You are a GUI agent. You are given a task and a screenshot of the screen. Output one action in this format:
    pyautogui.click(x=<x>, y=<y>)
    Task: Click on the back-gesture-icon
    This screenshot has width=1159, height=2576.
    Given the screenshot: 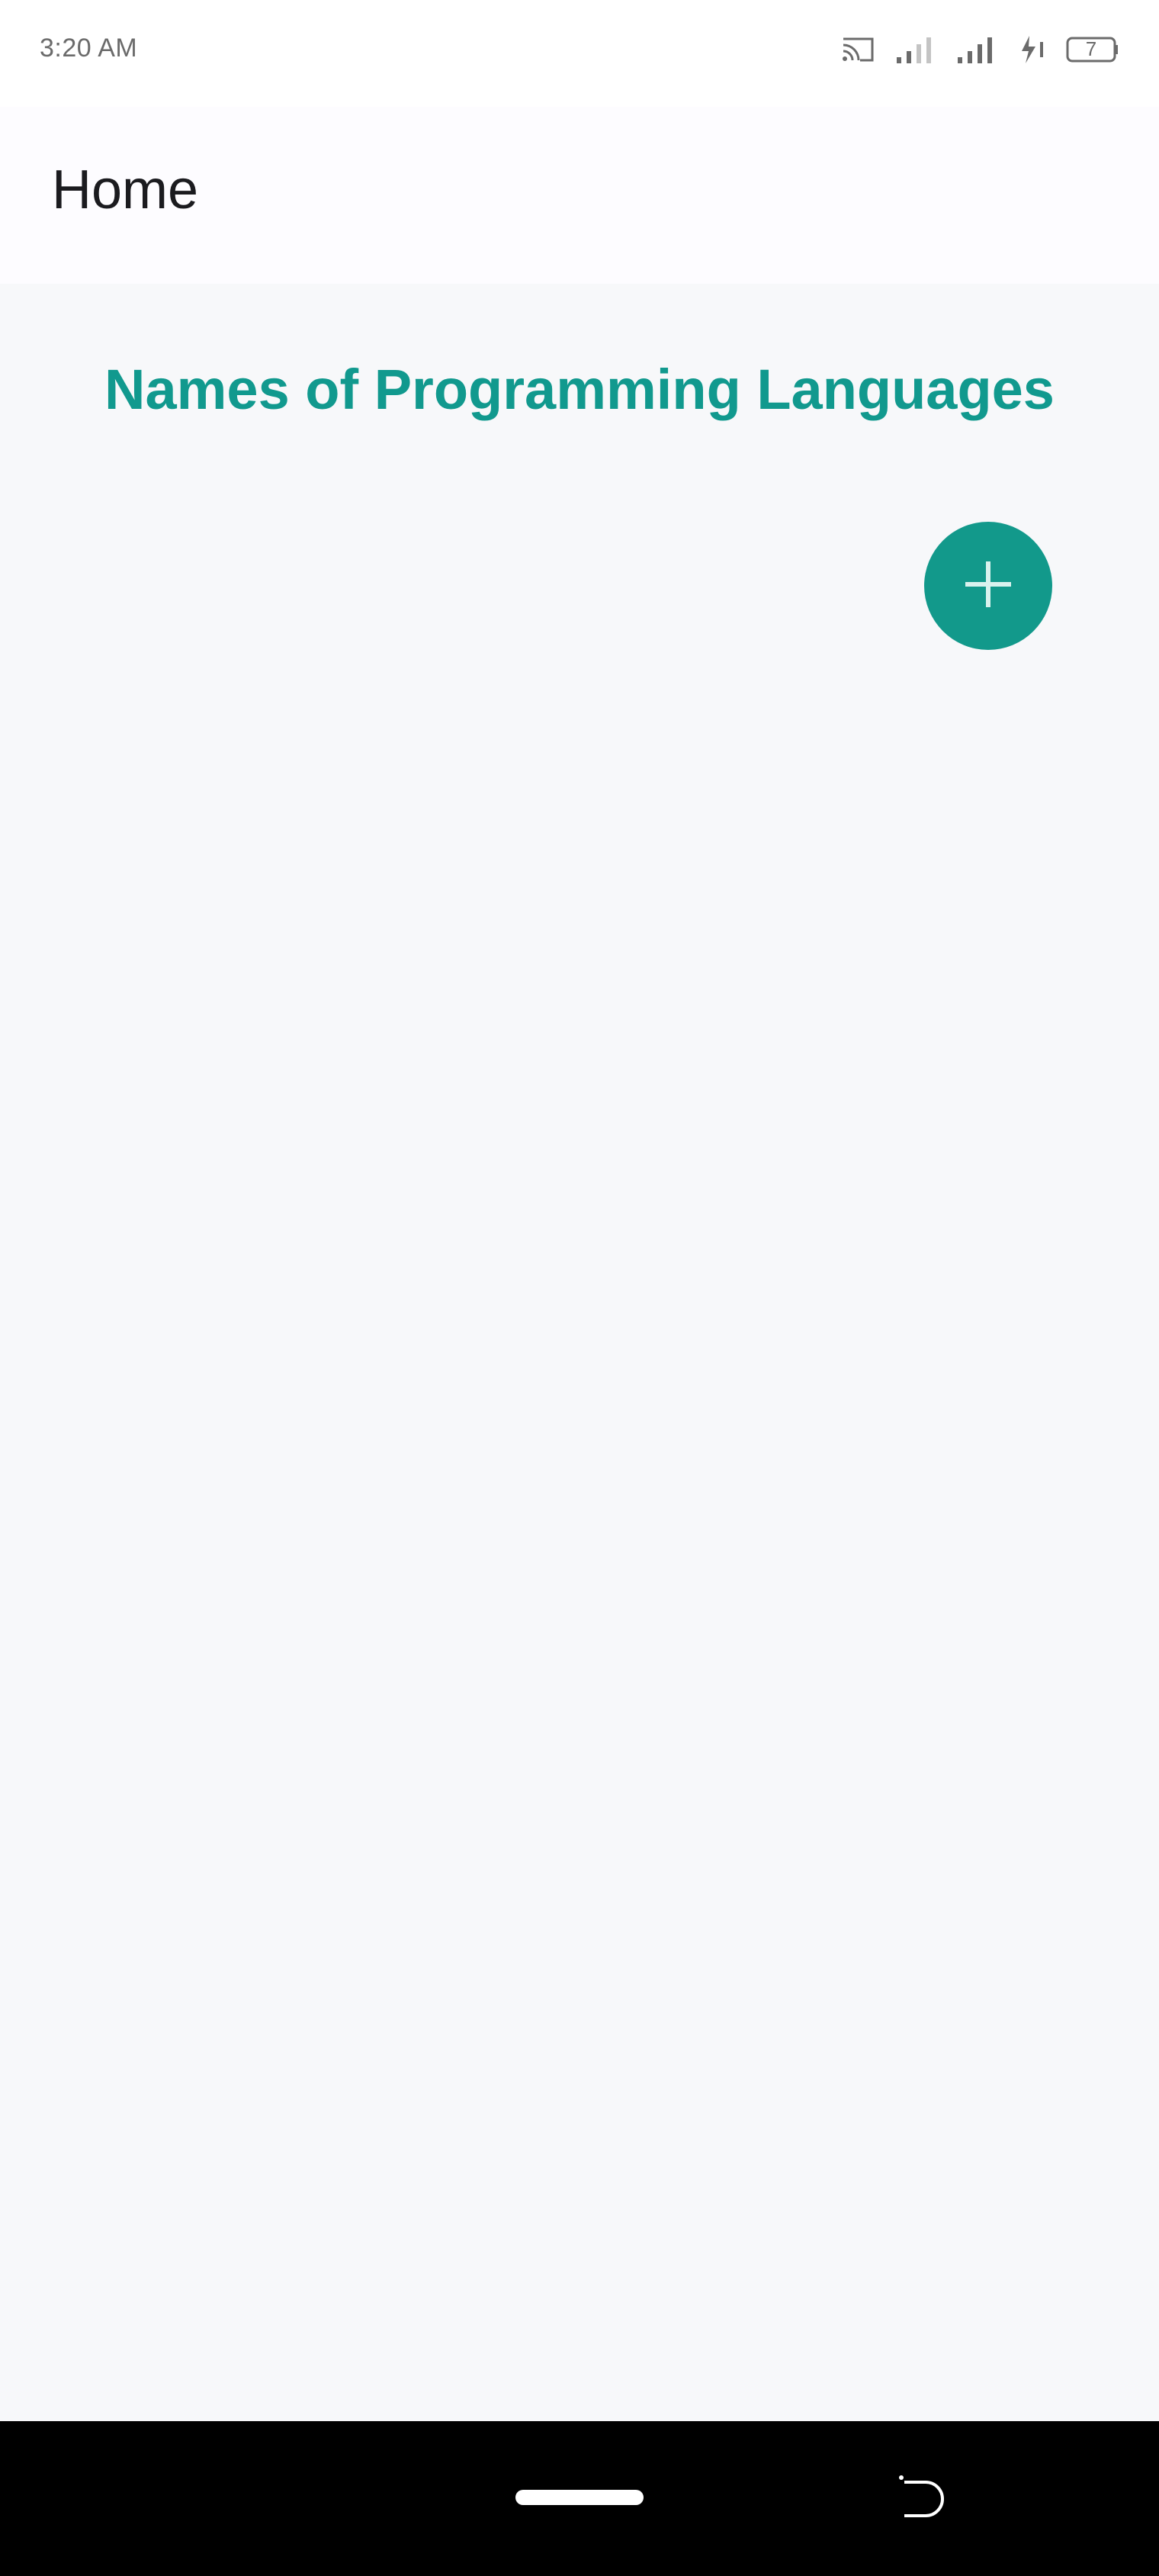 What is the action you would take?
    pyautogui.click(x=922, y=2498)
    